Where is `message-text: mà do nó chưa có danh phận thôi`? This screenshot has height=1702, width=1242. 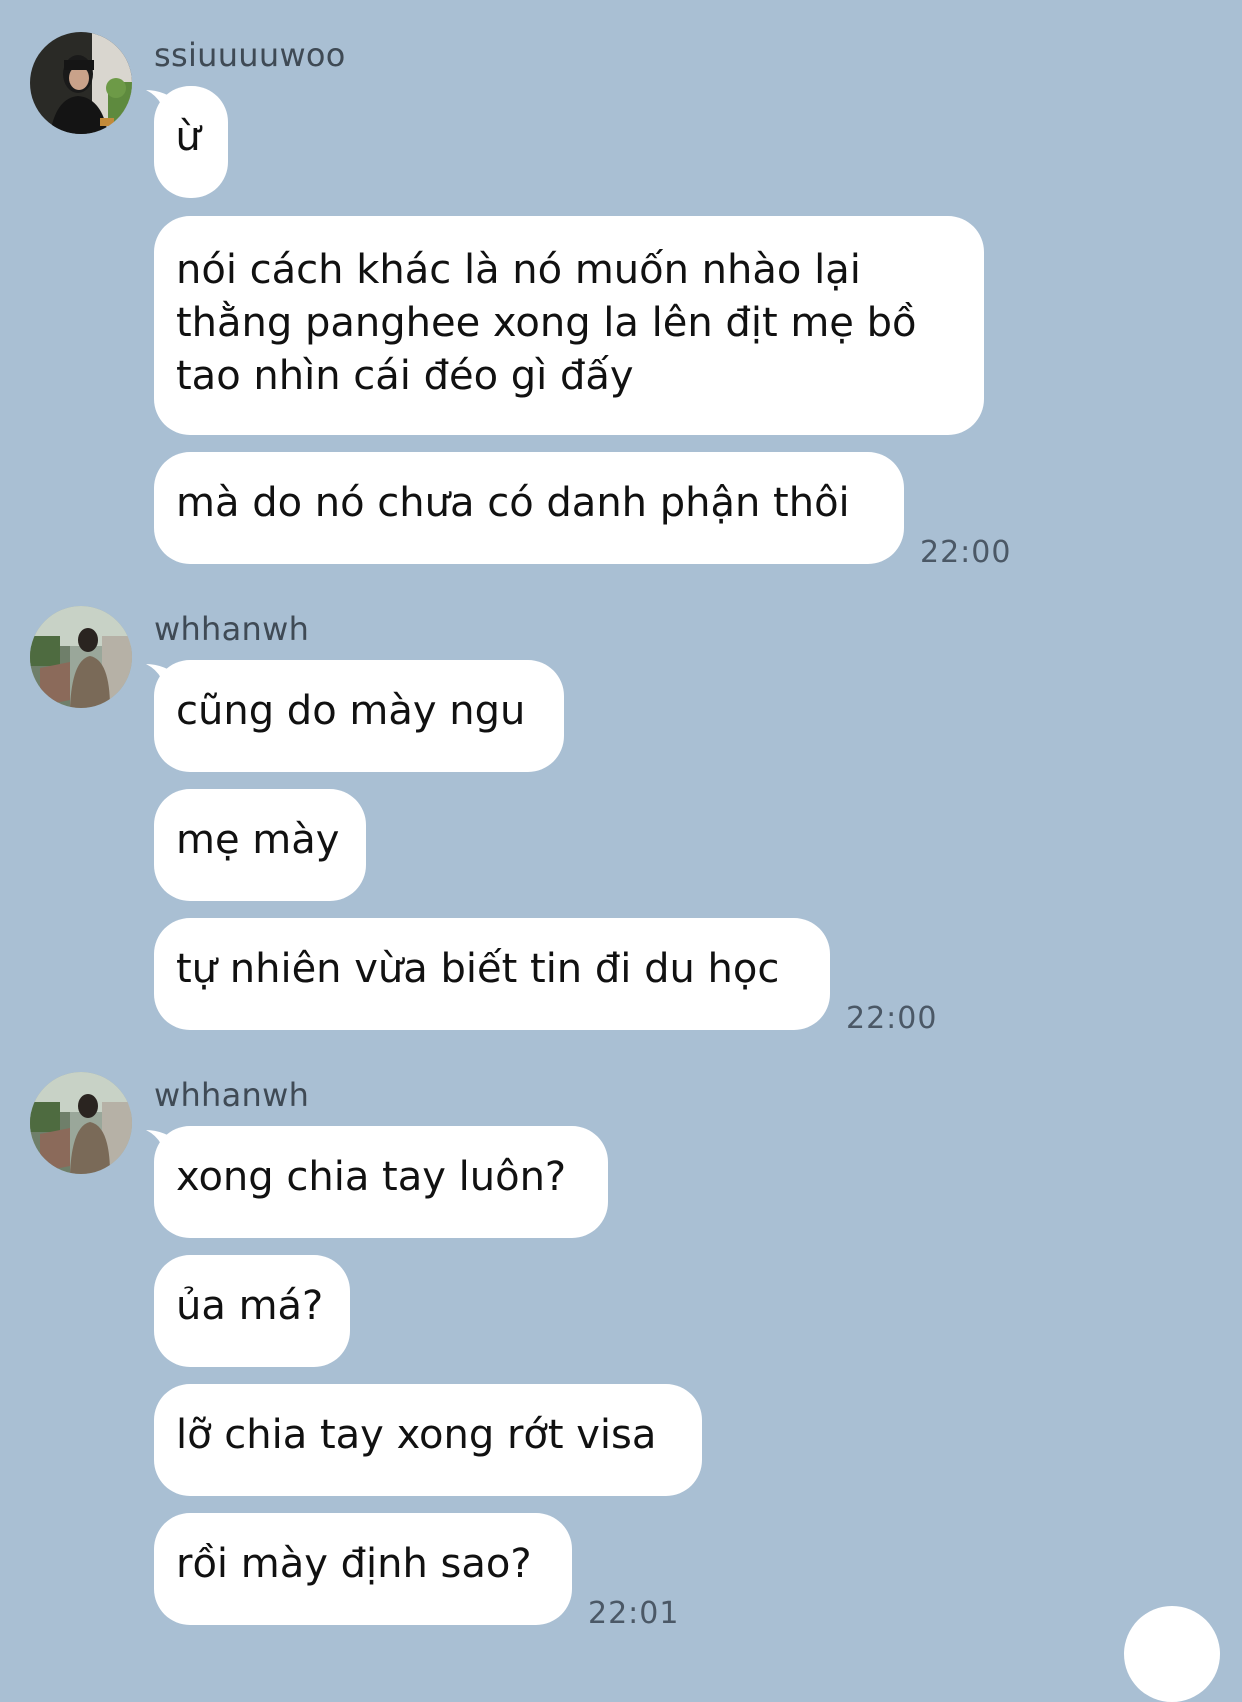 message-text: mà do nó chưa có danh phận thôi is located at coordinates (513, 503).